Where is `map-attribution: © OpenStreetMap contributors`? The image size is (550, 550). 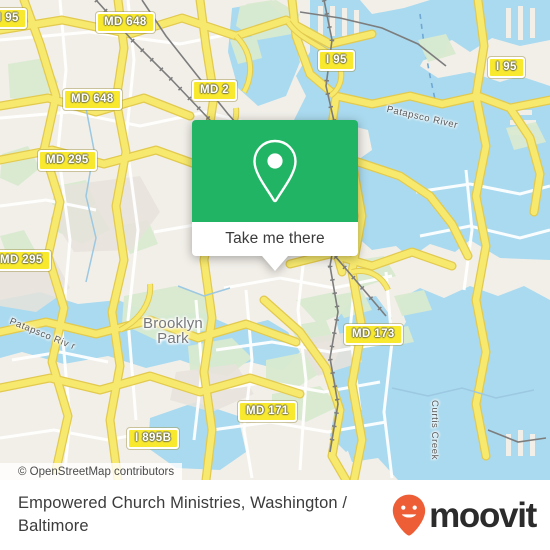 map-attribution: © OpenStreetMap contributors is located at coordinates (91, 471).